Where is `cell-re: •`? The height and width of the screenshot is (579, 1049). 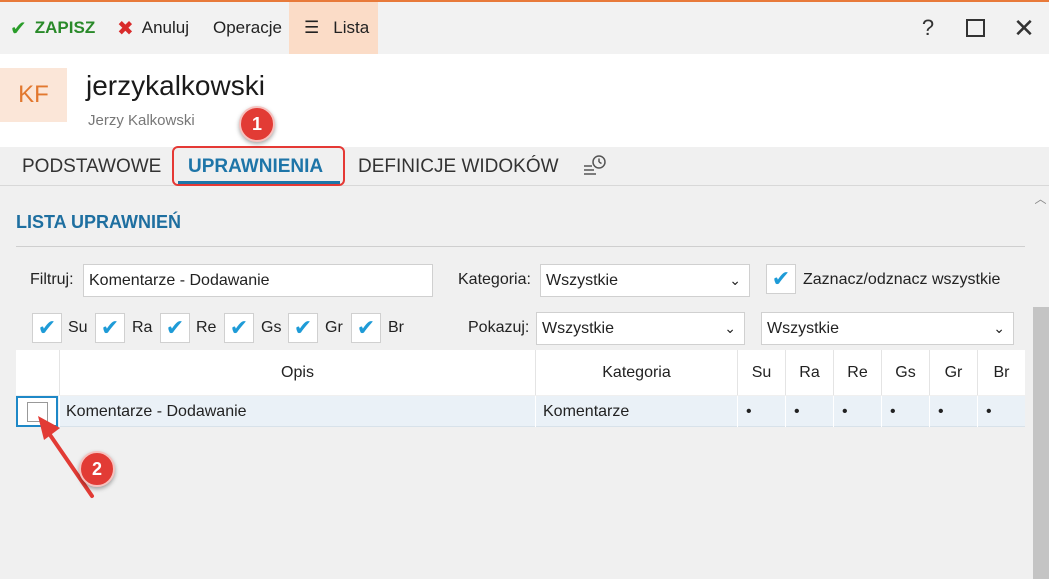 cell-re: • is located at coordinates (857, 411).